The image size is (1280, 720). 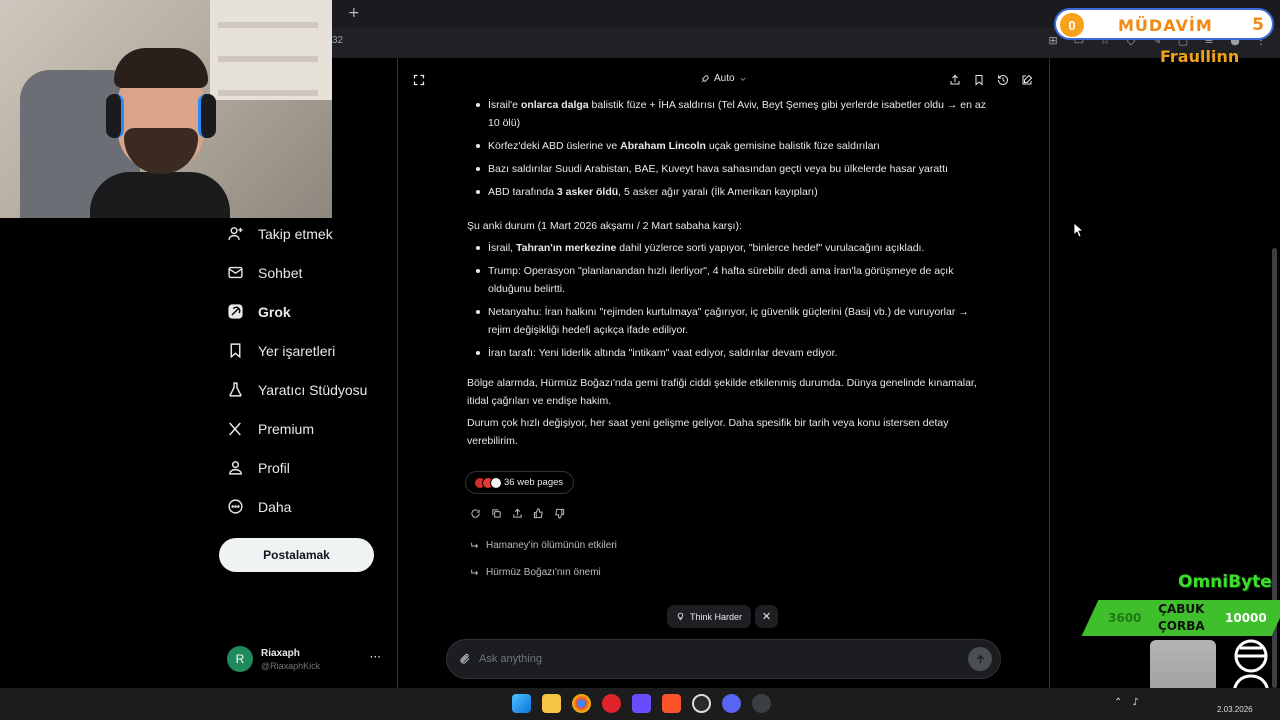 I want to click on rocket-icon, so click(x=705, y=78).